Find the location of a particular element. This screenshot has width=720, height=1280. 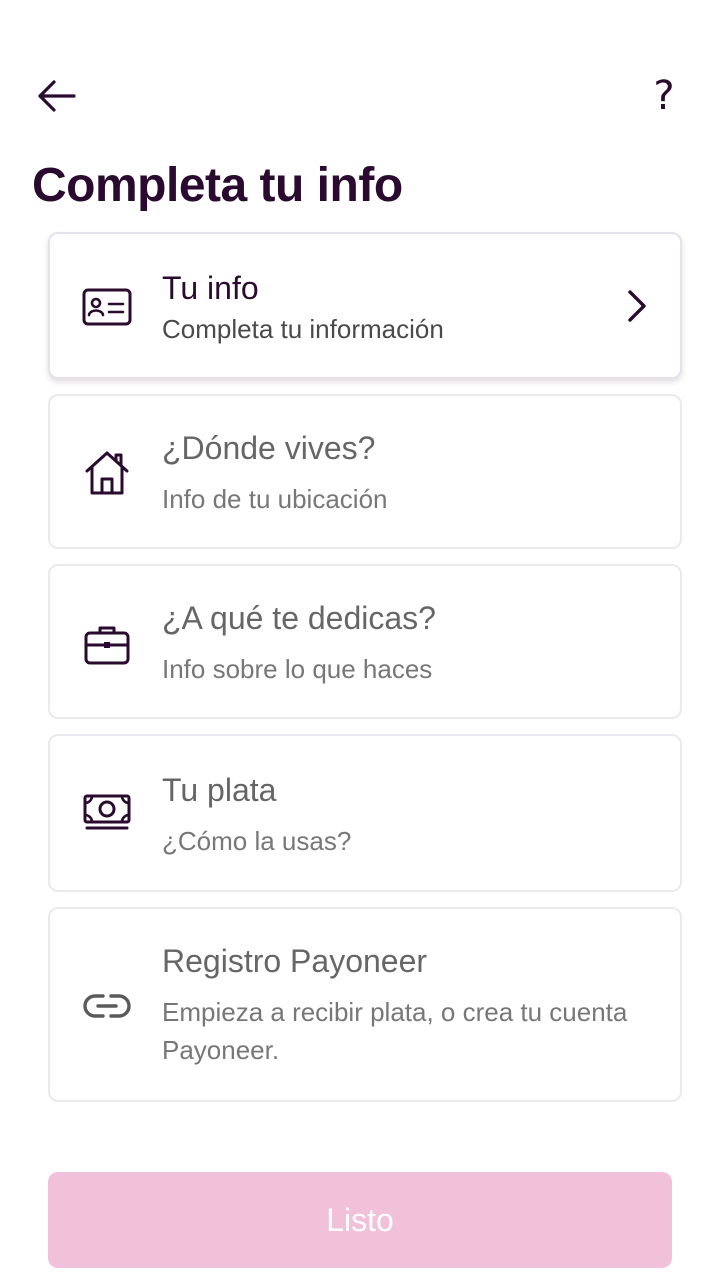

card-subtitle: ¿Cómo la usas? is located at coordinates (257, 841).